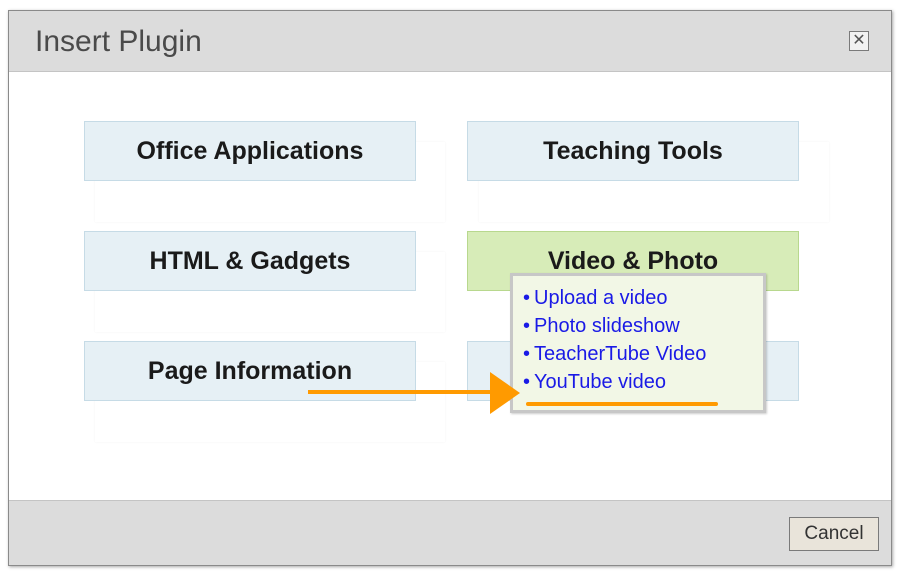 The width and height of the screenshot is (898, 571). I want to click on menu-item-youtube-video: • YouTube video, so click(643, 382).